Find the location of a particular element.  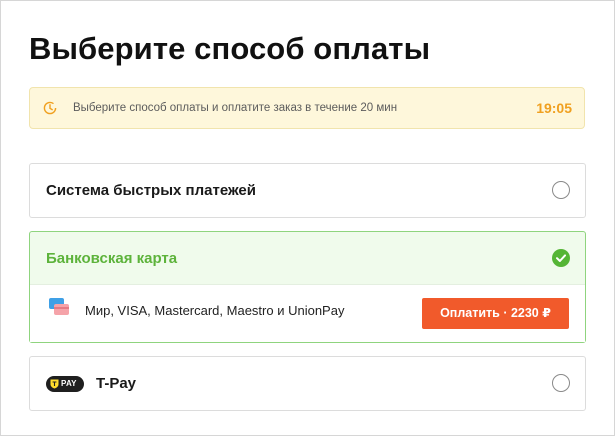

payment-option-label: T-Pay is located at coordinates (116, 383).